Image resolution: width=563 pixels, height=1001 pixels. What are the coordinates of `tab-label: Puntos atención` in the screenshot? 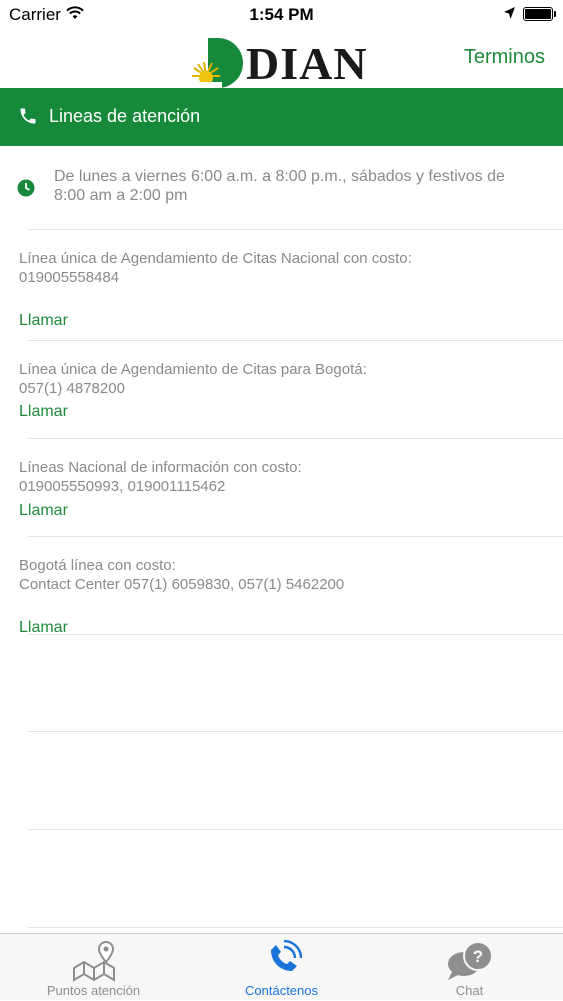 It's located at (93, 990).